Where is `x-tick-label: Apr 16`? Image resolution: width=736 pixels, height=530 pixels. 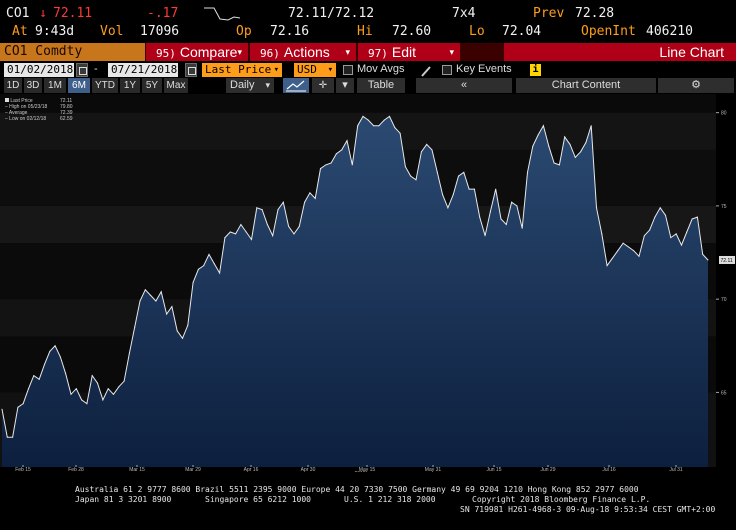
x-tick-label: Apr 16 is located at coordinates (251, 469).